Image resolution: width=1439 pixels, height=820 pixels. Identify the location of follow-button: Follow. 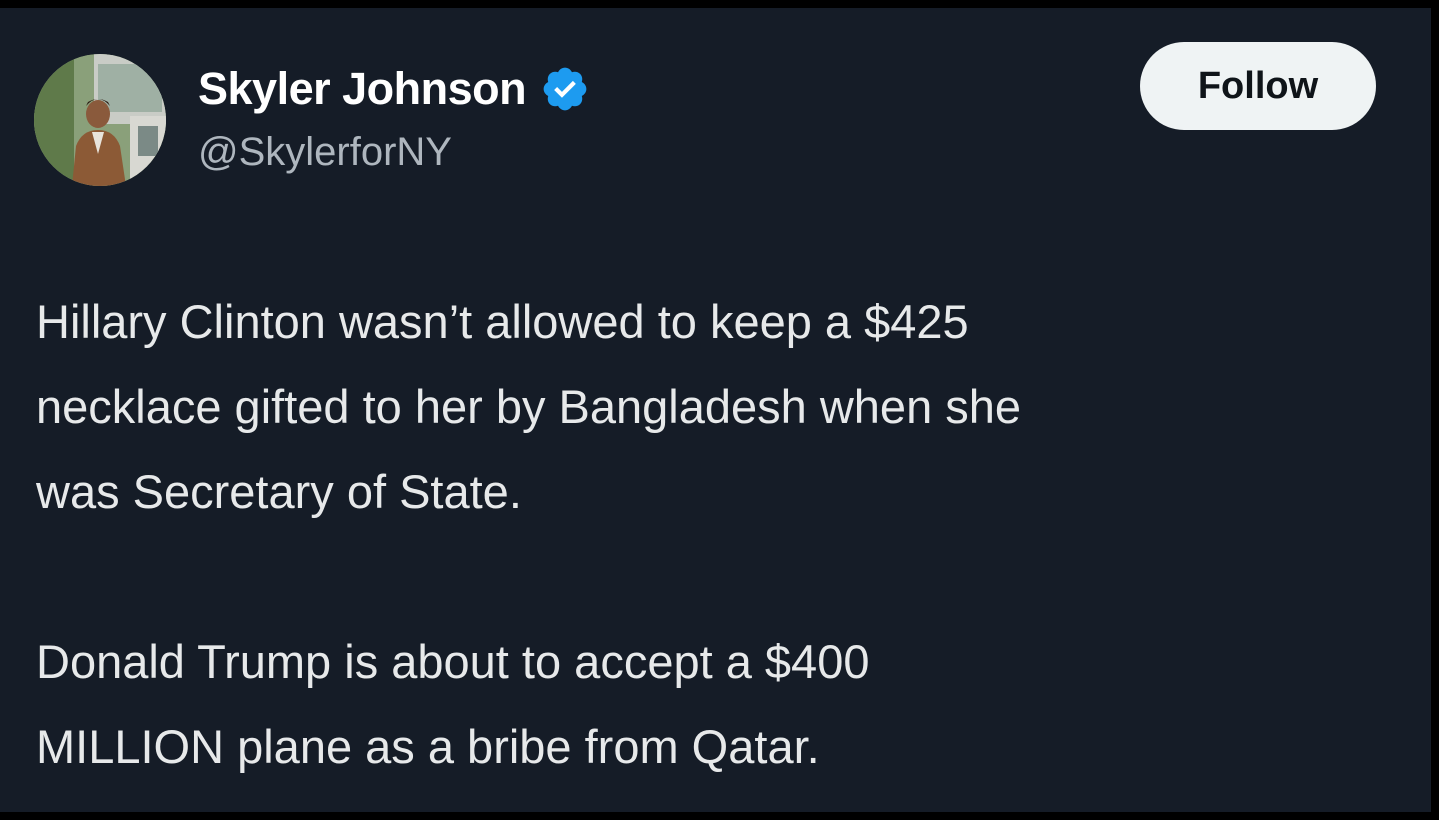
(1258, 86).